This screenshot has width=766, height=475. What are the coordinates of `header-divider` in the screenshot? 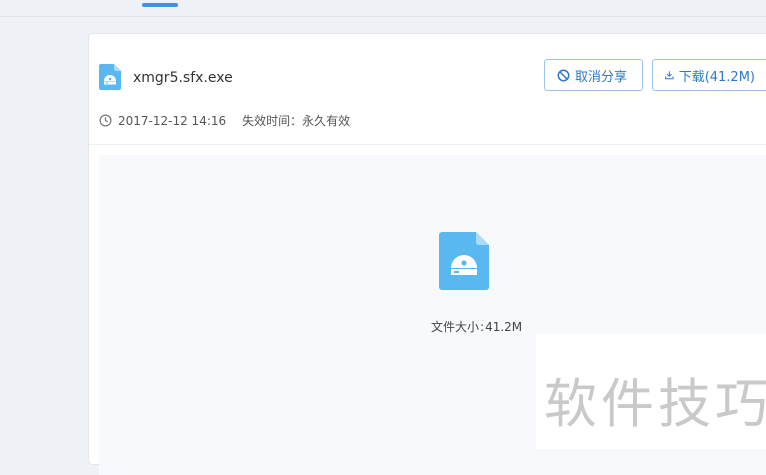 It's located at (427, 144).